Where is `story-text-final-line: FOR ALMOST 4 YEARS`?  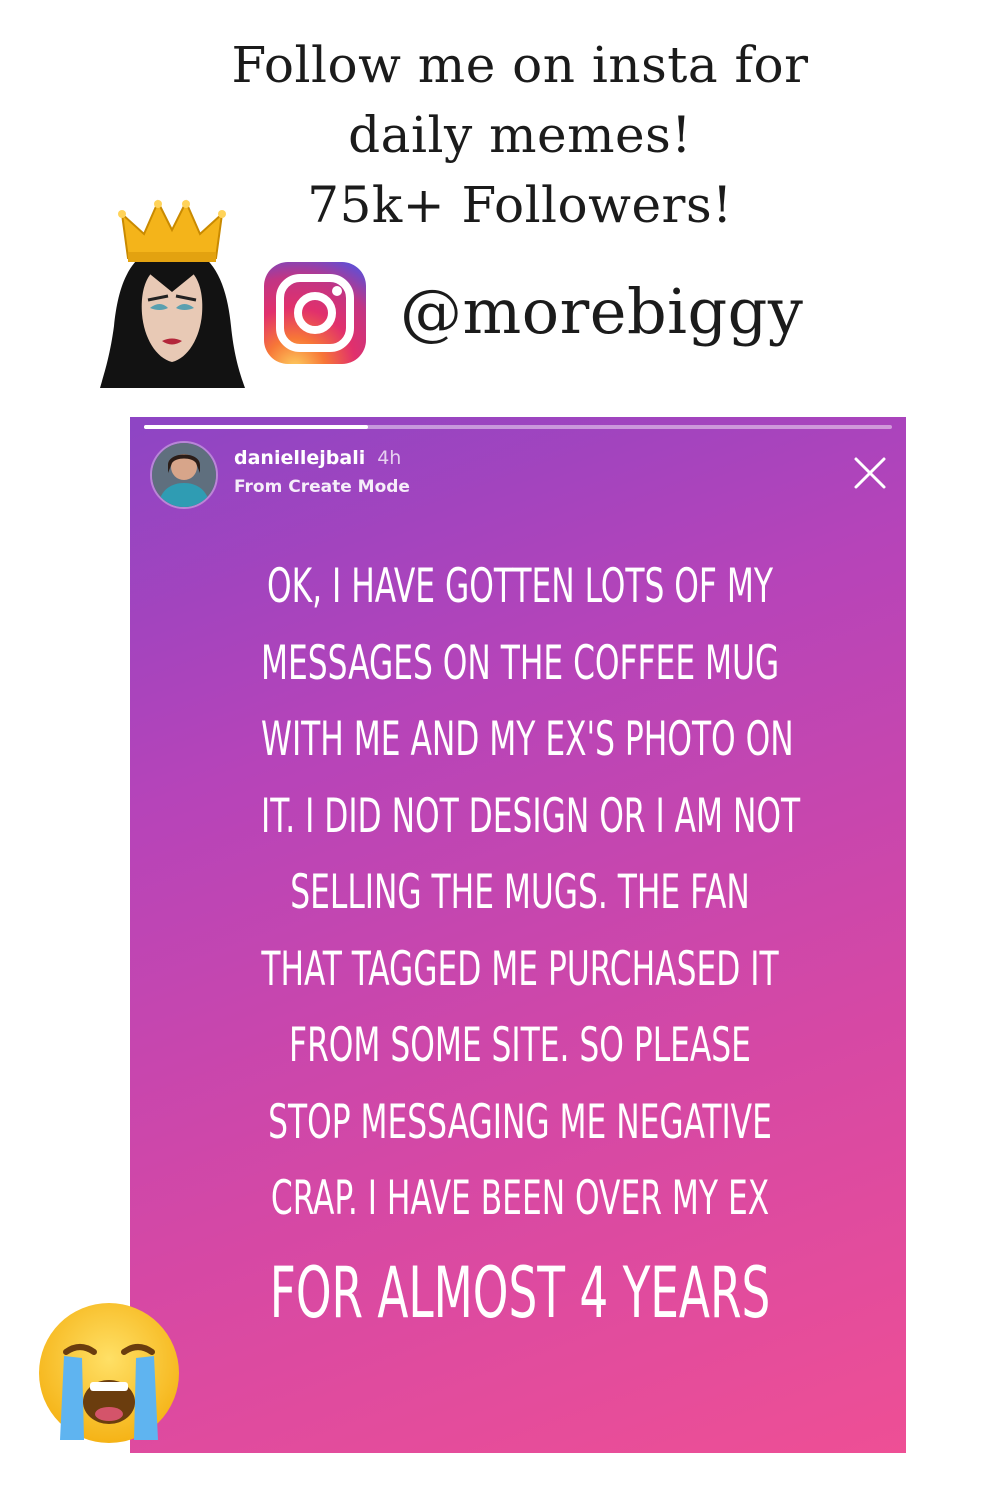
story-text-final-line: FOR ALMOST 4 YEARS is located at coordinates (520, 1292).